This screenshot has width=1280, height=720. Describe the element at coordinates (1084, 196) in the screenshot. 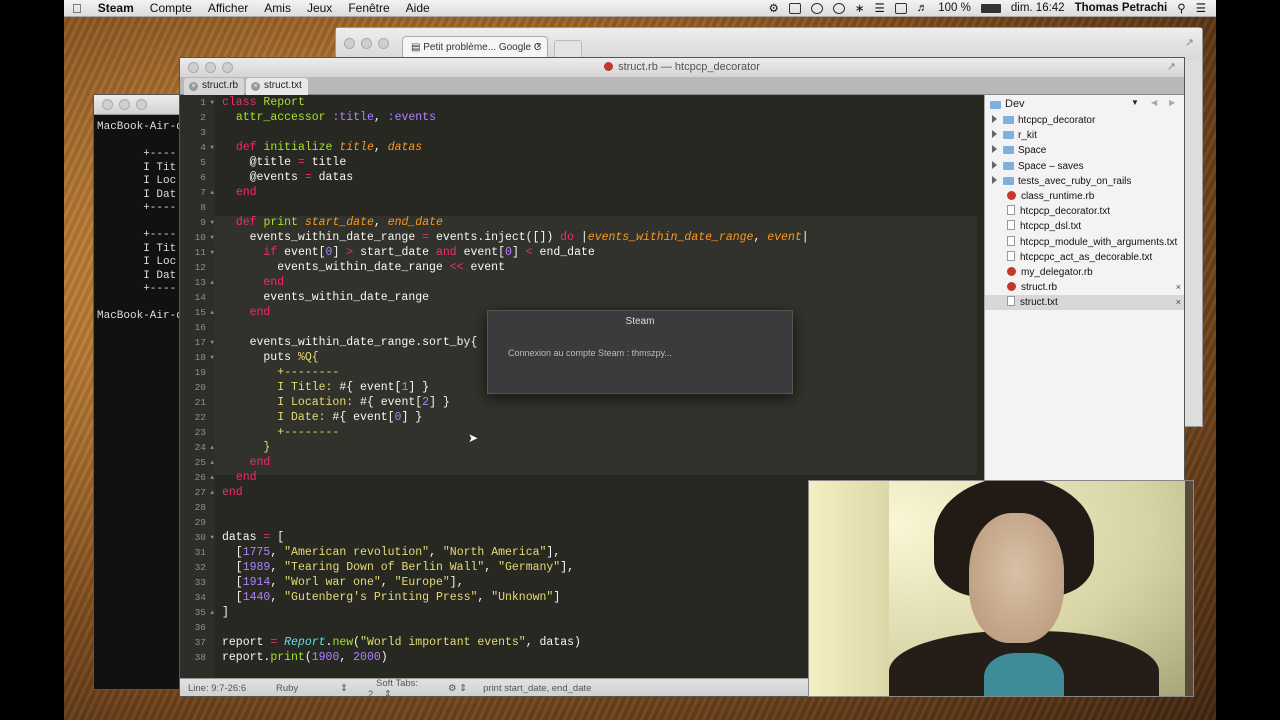

I see `sidebar-file: class_runtime.rb` at that location.